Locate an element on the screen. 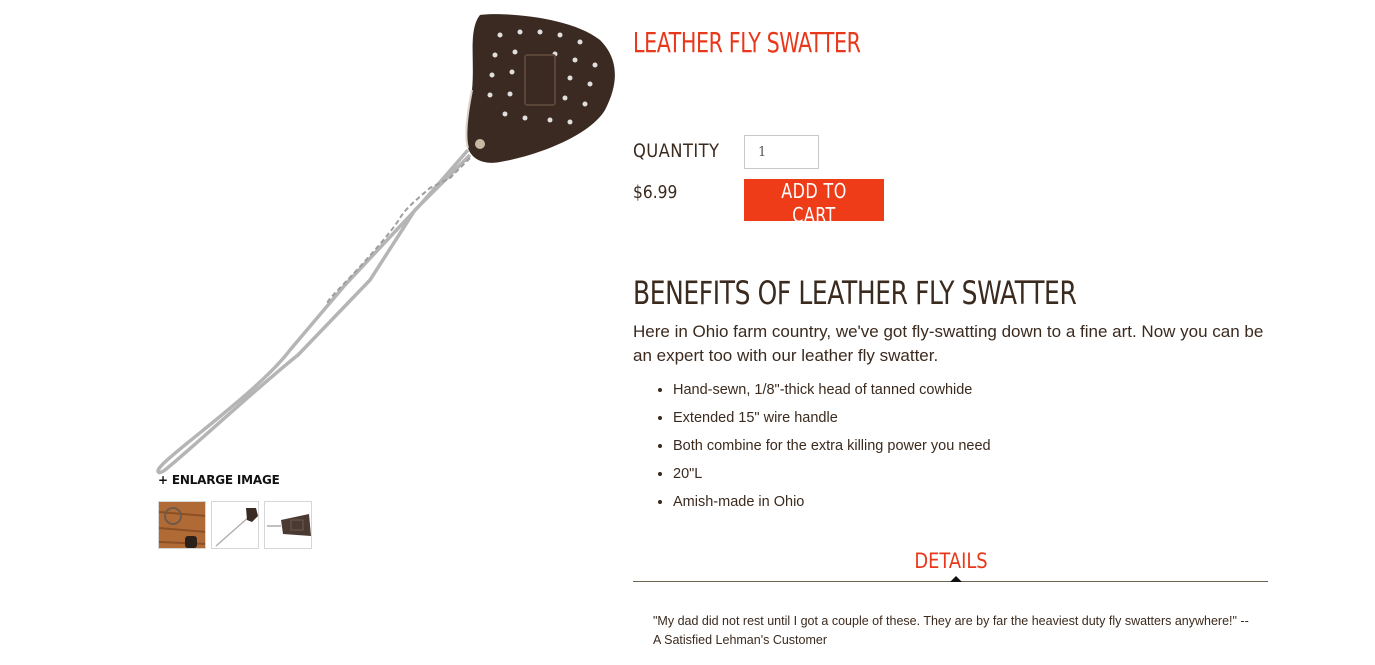 The image size is (1375, 665). quantity-input is located at coordinates (781, 152).